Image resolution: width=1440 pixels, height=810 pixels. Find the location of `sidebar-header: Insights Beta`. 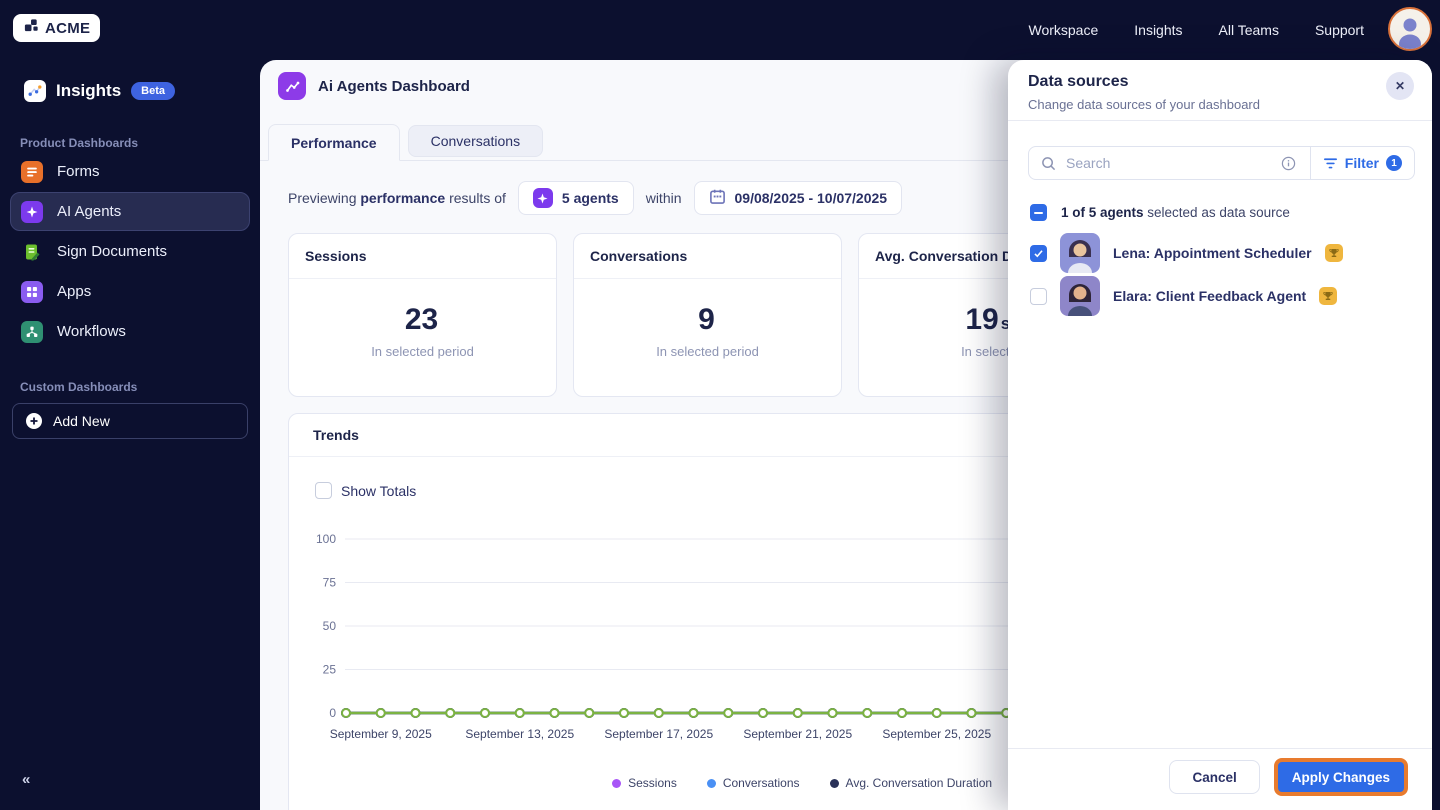

sidebar-header: Insights Beta is located at coordinates (100, 91).